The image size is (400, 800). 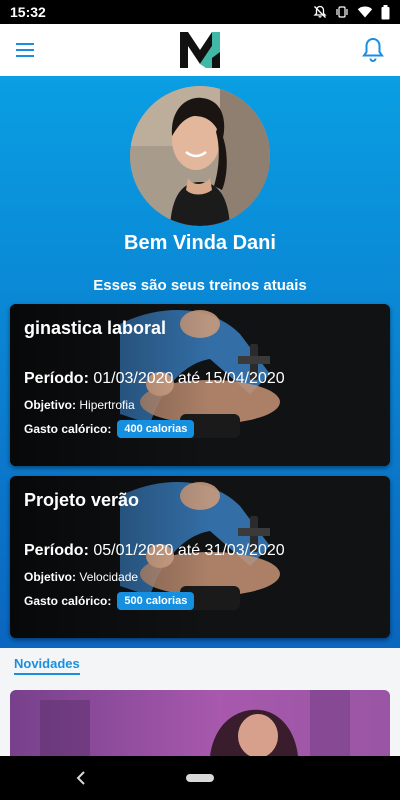 What do you see at coordinates (28, 12) in the screenshot?
I see `status-time: 15:32` at bounding box center [28, 12].